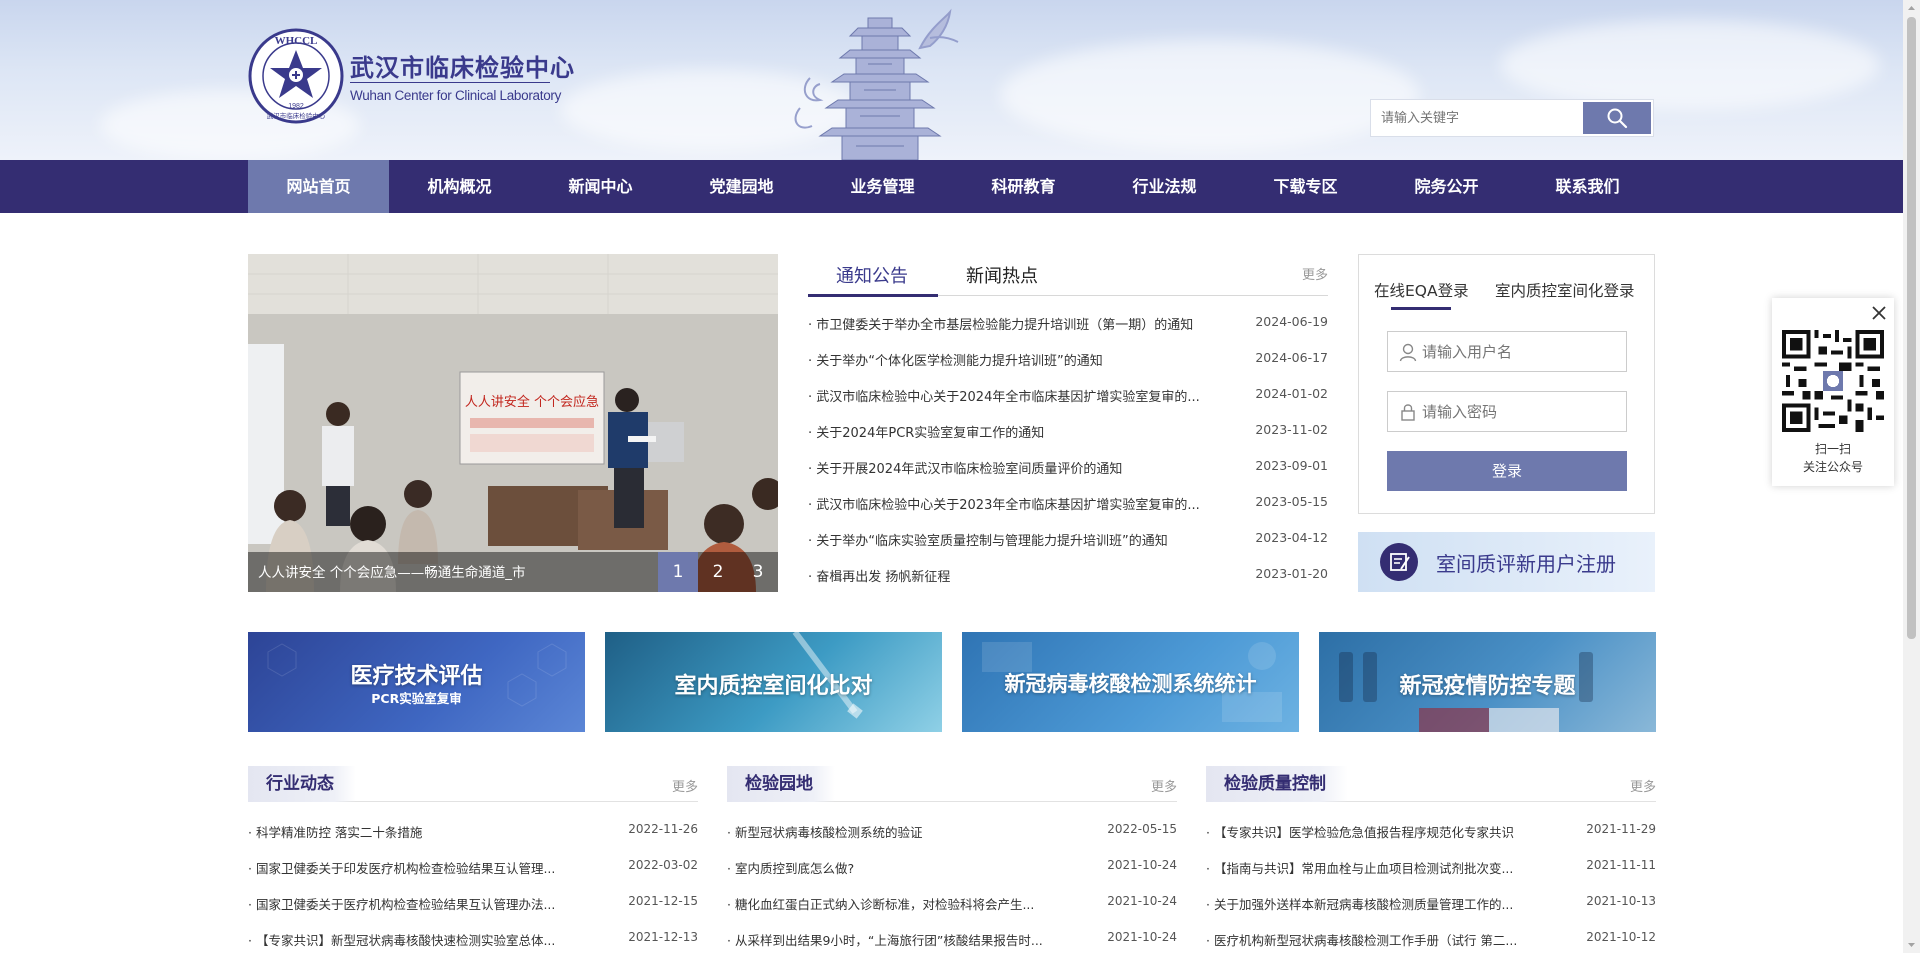 Image resolution: width=1920 pixels, height=953 pixels. Describe the element at coordinates (1068, 468) in the screenshot. I see `list-item: · 关于开展2024年武汉市临床检验室间质量评价的通知 2023-09-01` at that location.